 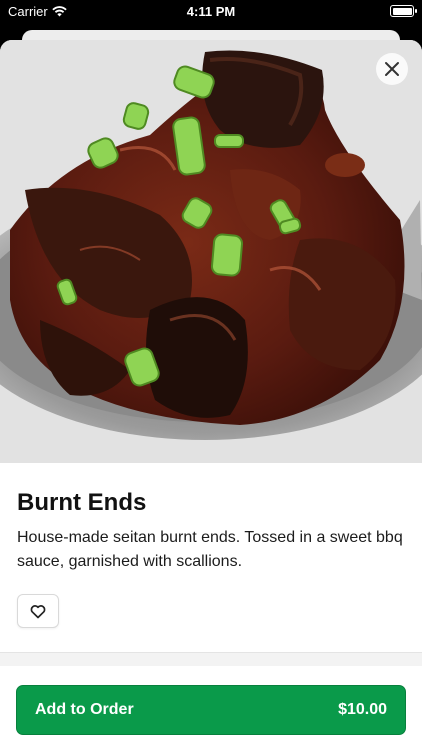 I want to click on status-bar: Carrier 4:11 PM, so click(x=211, y=12).